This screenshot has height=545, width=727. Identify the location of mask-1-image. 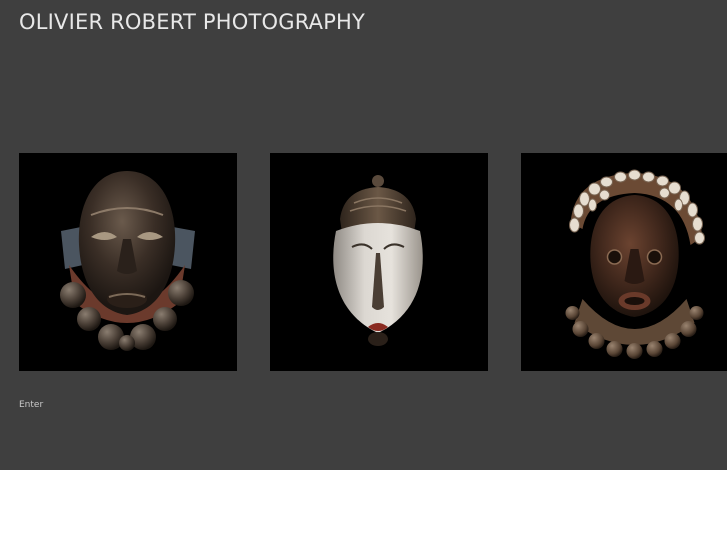
(128, 262).